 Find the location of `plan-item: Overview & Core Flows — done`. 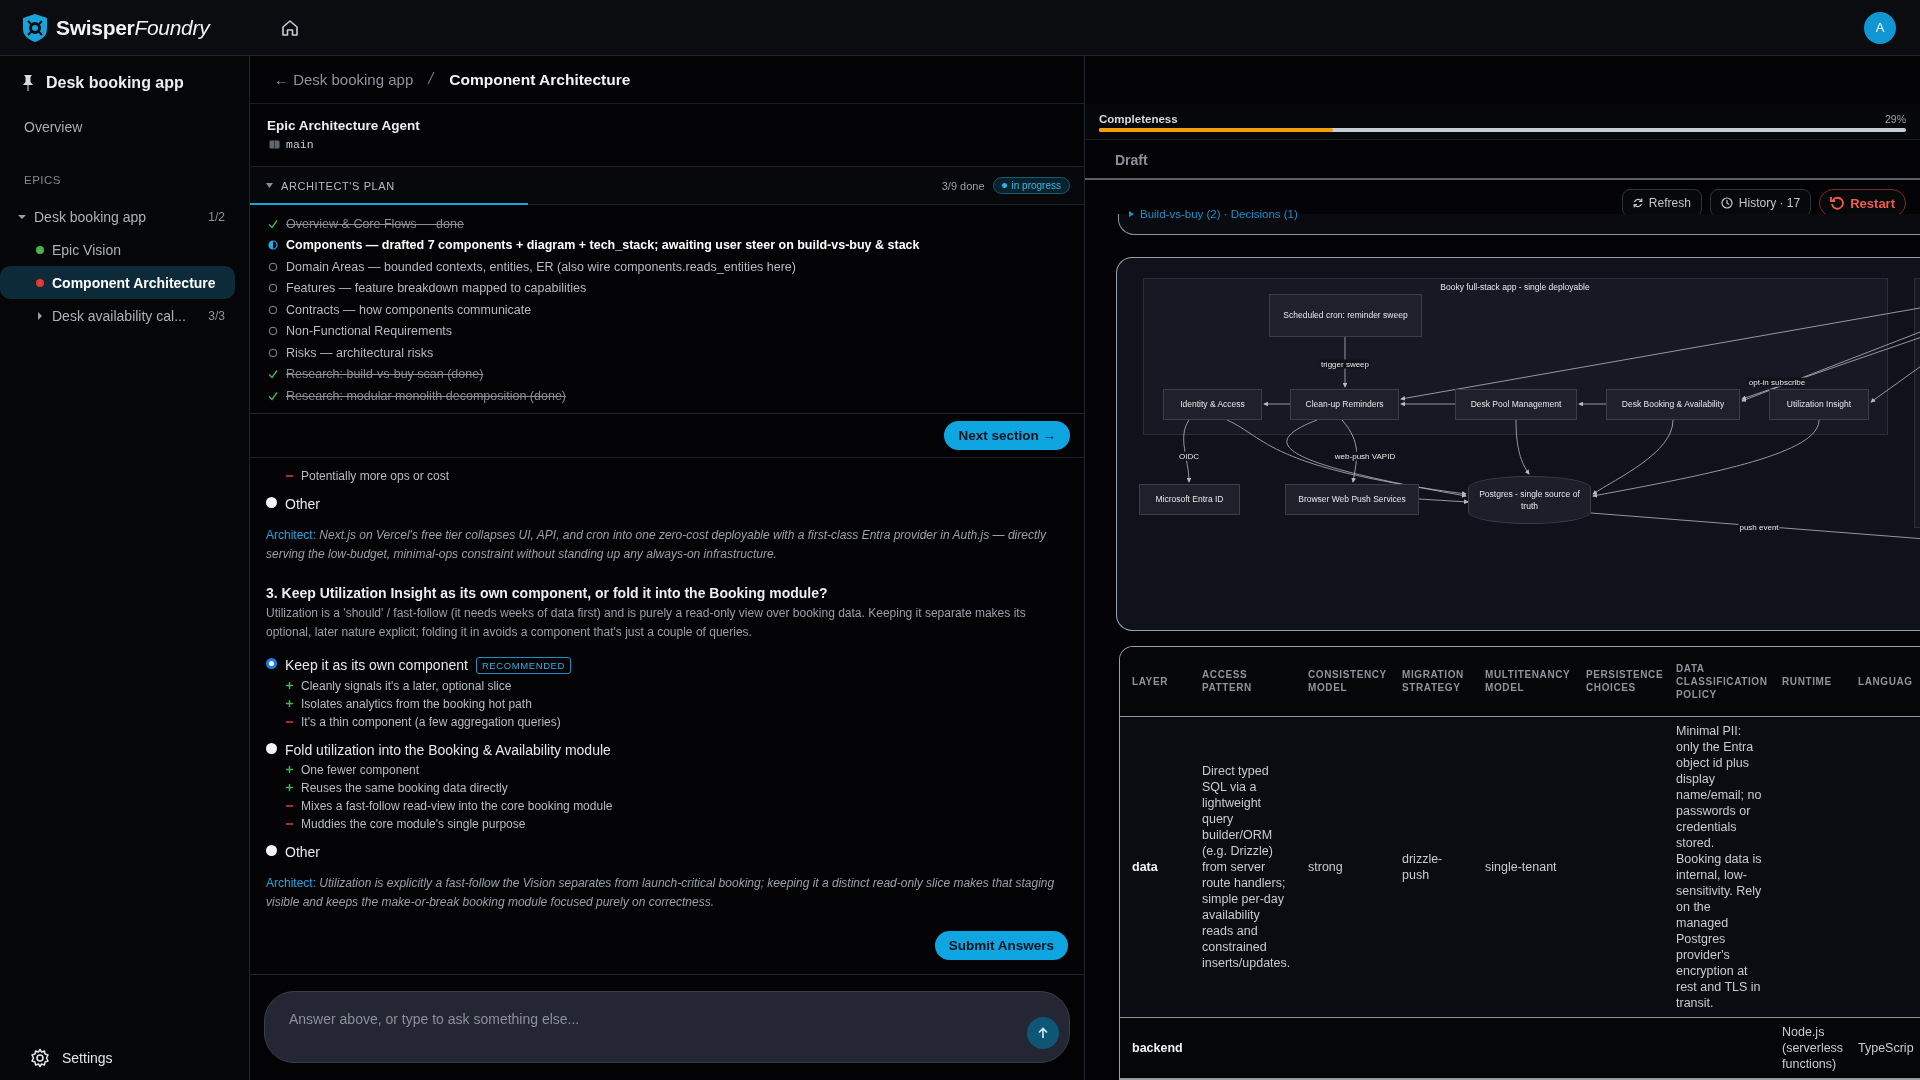

plan-item: Overview & Core Flows — done is located at coordinates (375, 223).